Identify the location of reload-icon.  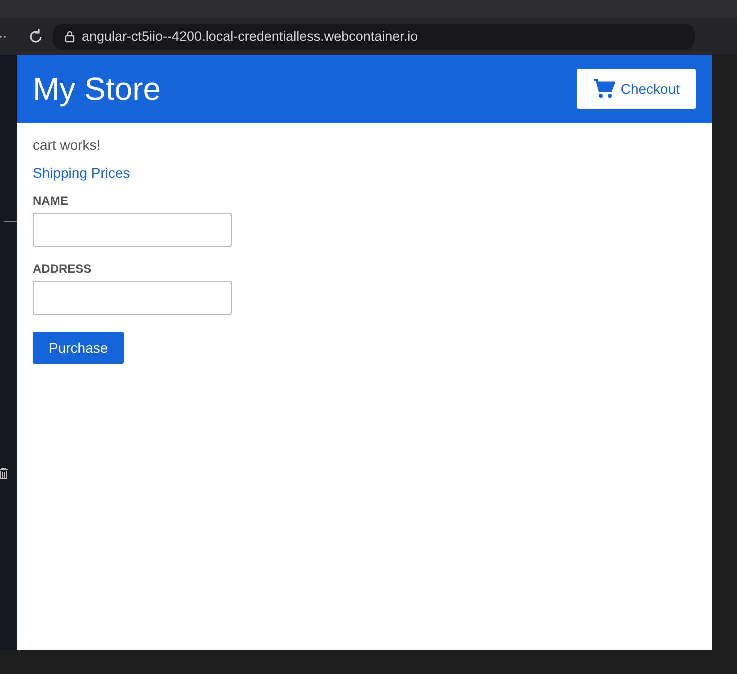
(36, 37).